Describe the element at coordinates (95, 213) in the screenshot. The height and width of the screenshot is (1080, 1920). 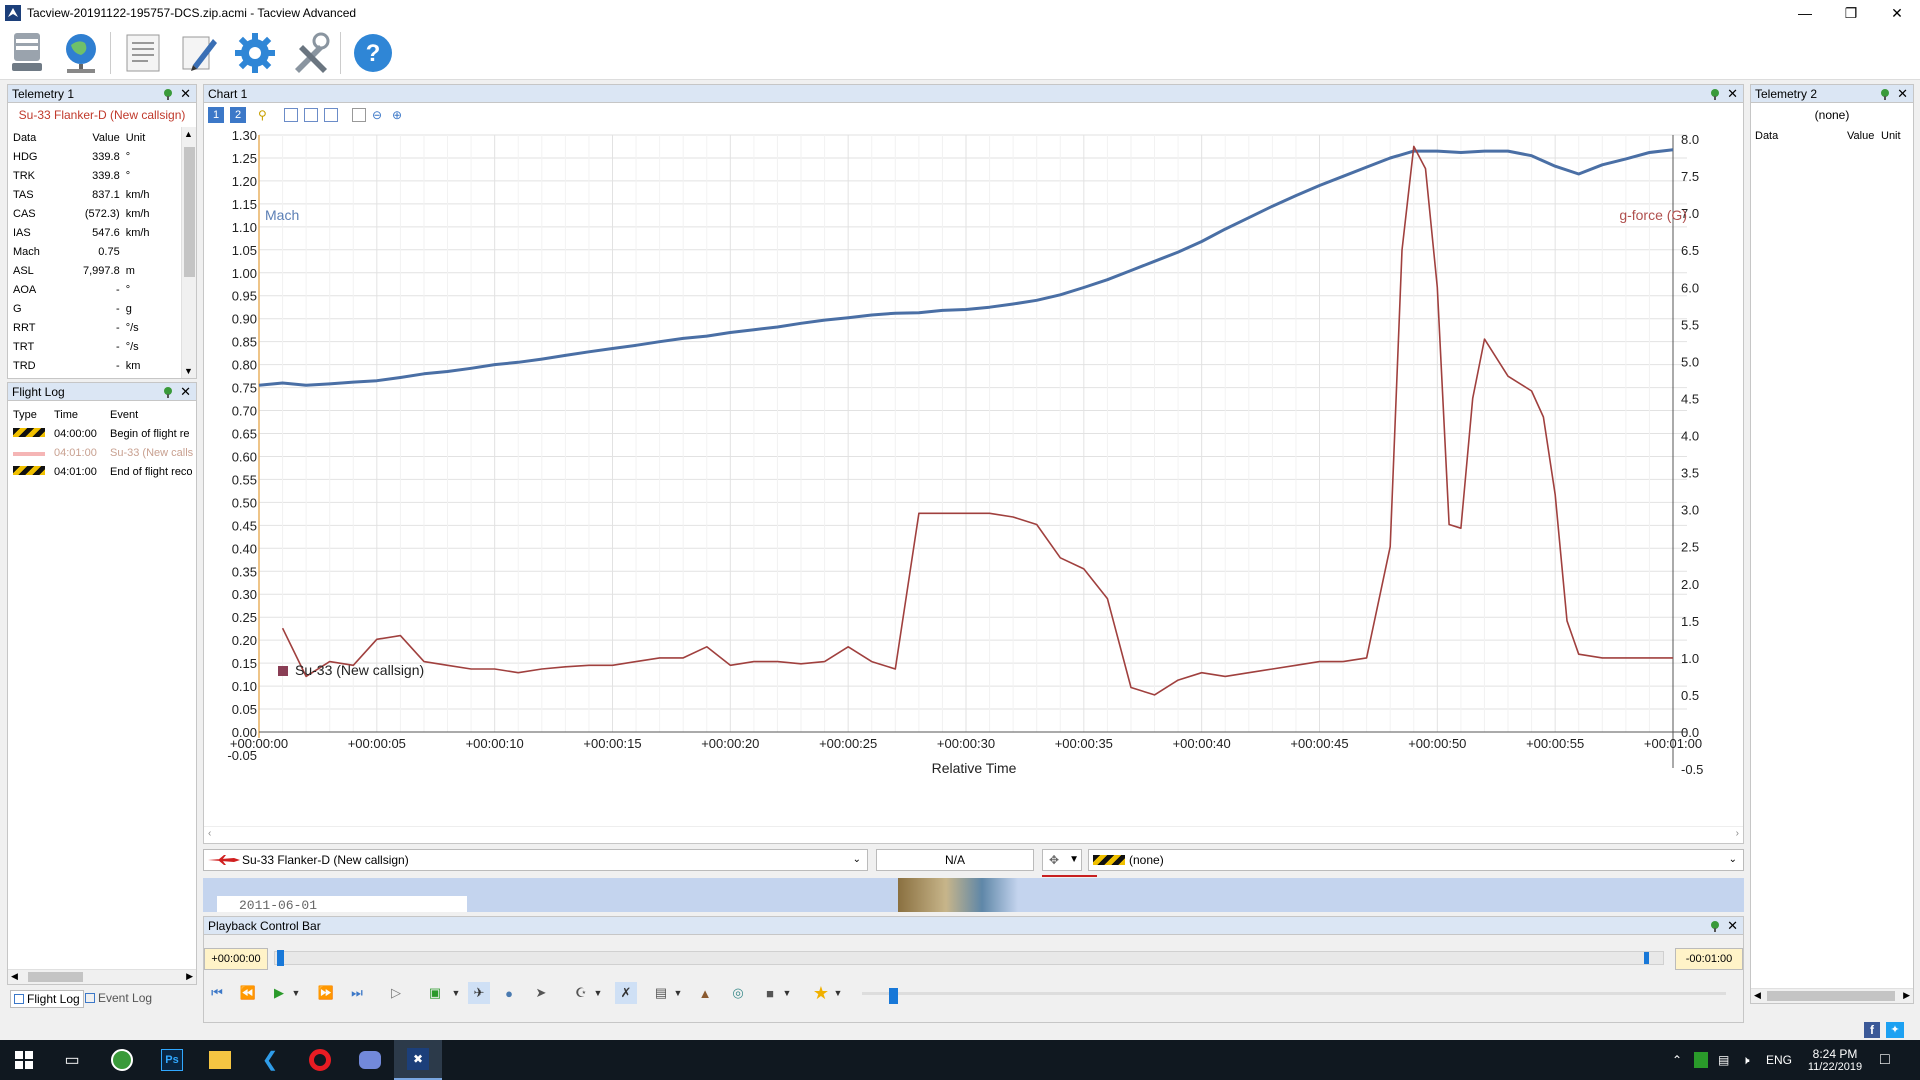
I see `table-row: CAS (572.3) km/h` at that location.